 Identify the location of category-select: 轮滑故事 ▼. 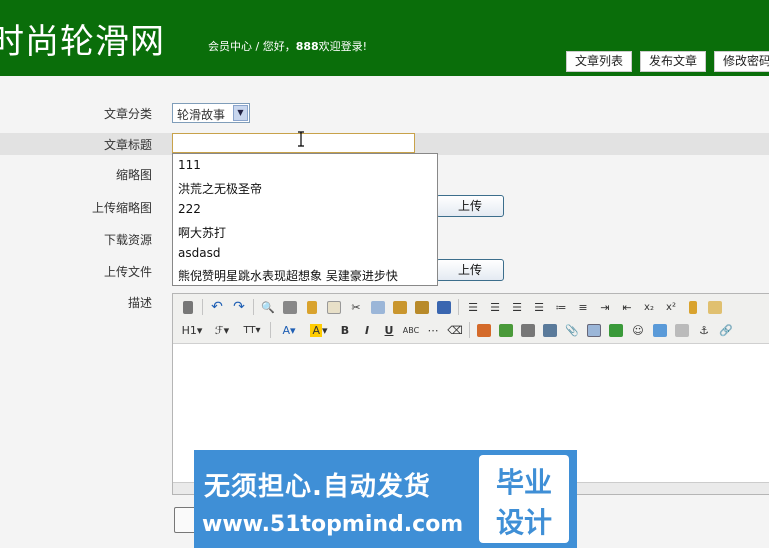
(211, 113).